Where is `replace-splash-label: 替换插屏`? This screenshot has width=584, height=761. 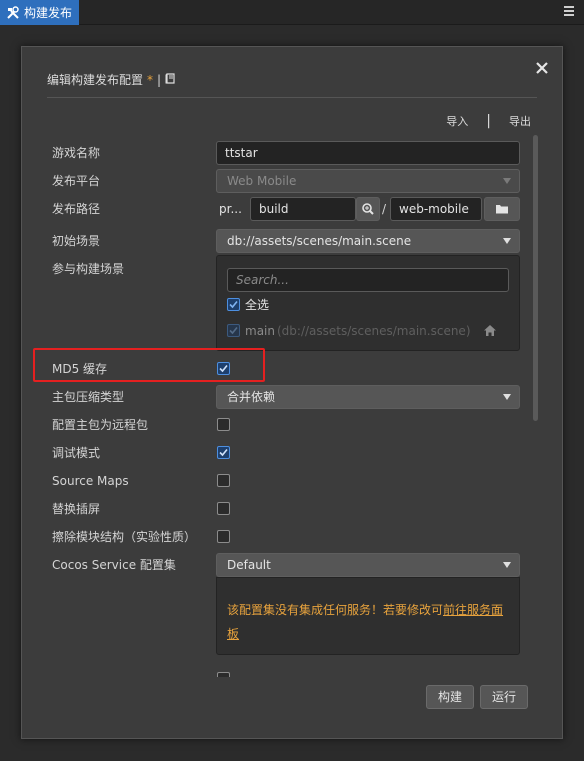
replace-splash-label: 替换插屏 is located at coordinates (76, 509).